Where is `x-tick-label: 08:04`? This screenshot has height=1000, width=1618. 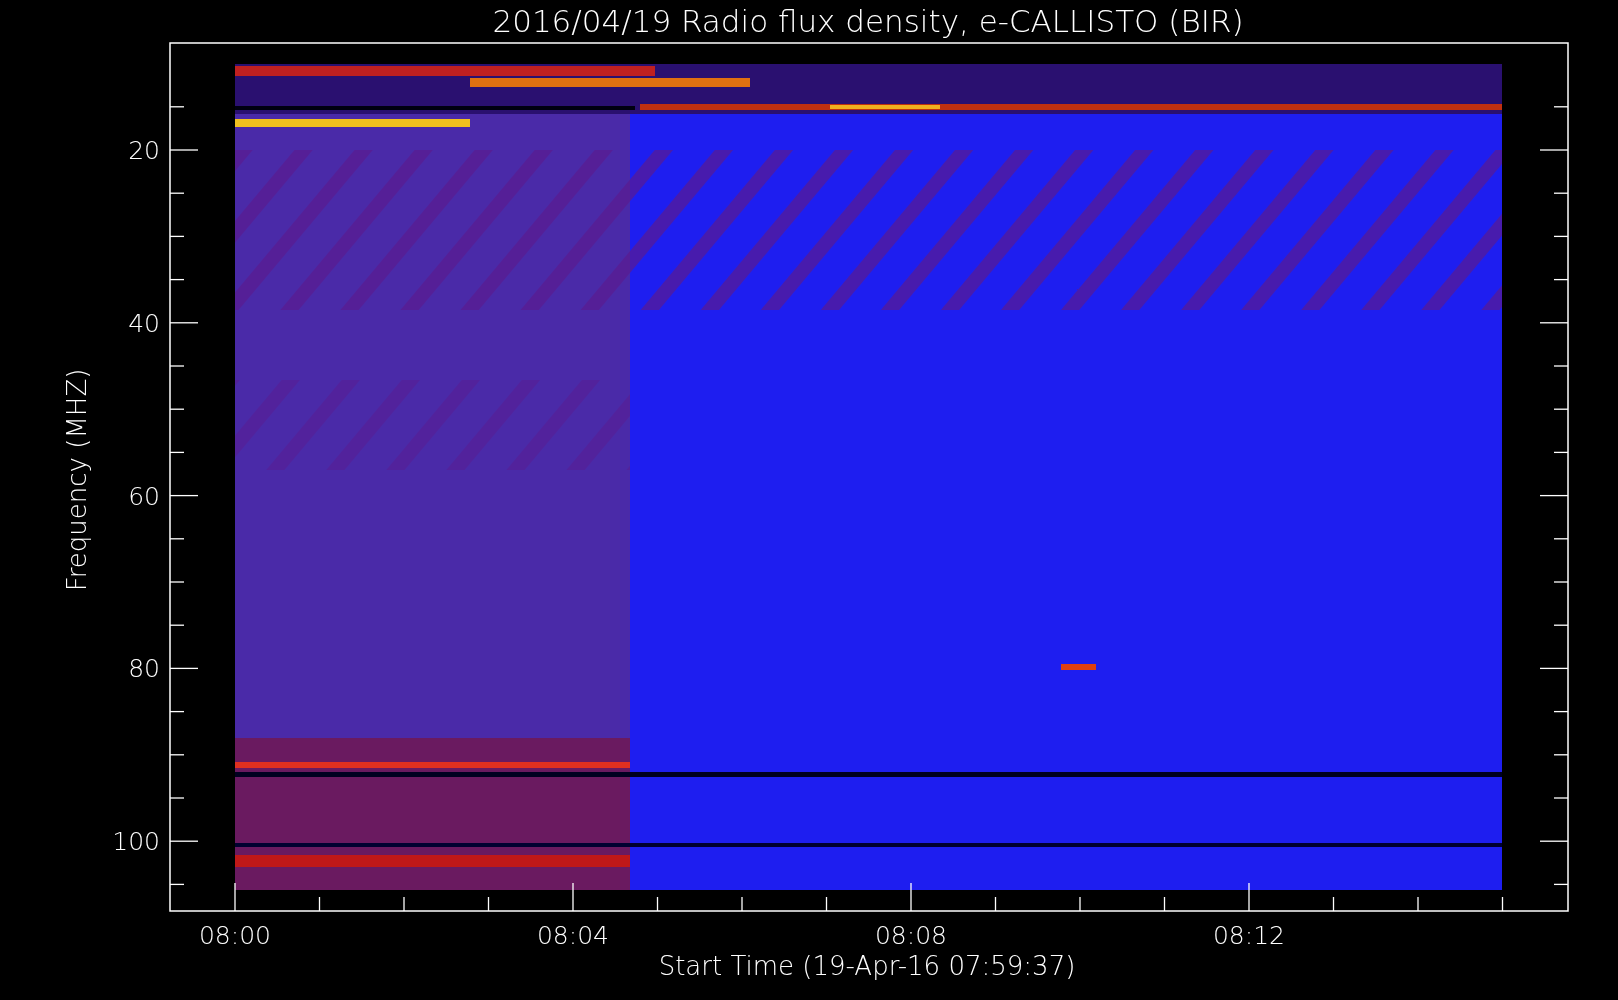
x-tick-label: 08:04 is located at coordinates (573, 935).